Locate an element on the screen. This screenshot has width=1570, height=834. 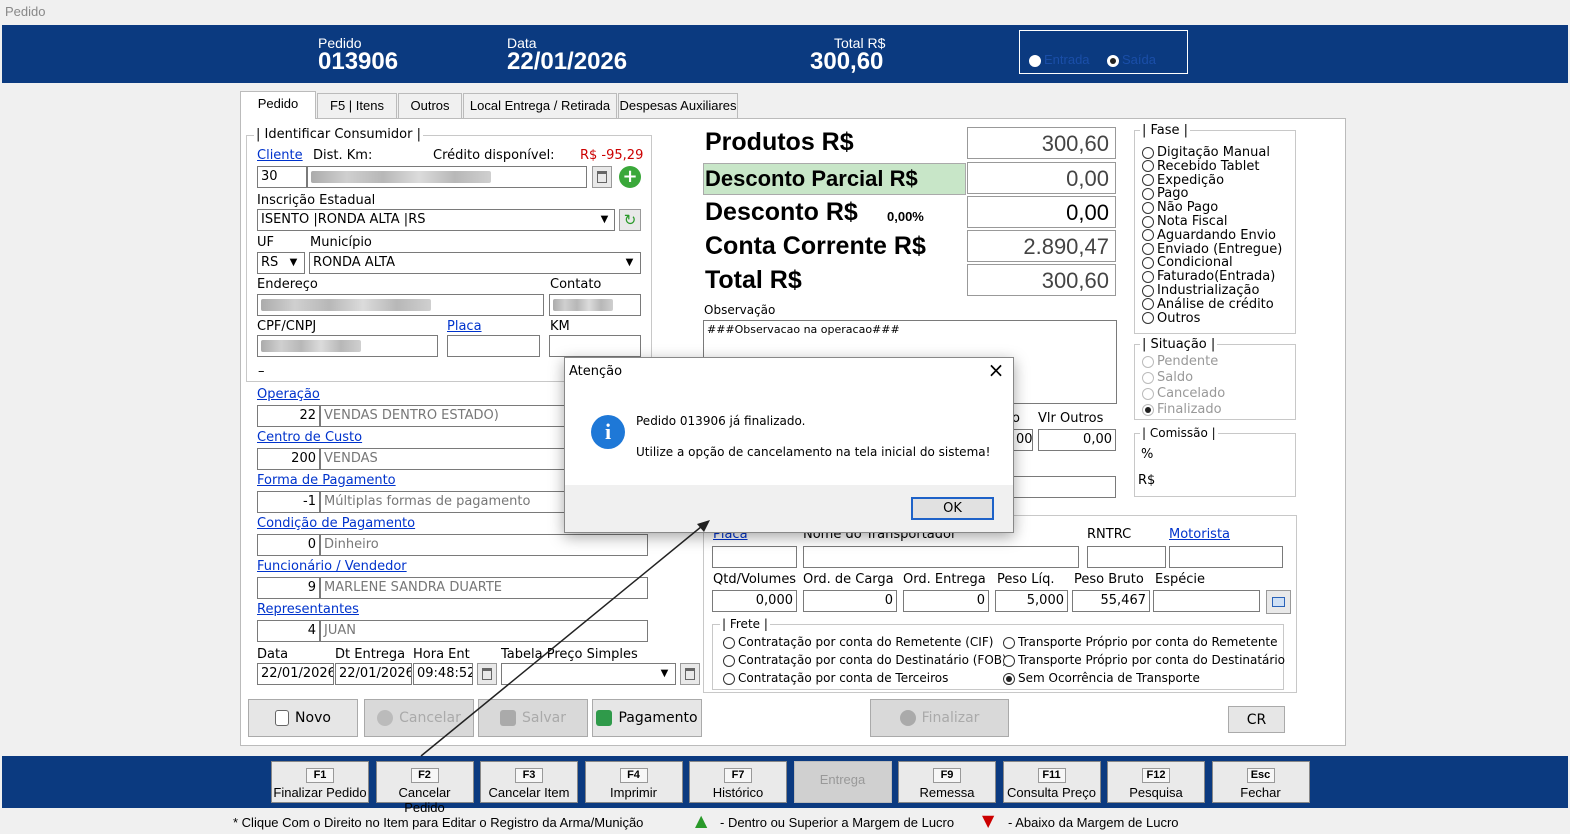
annotation-arrow is located at coordinates (565, 638).